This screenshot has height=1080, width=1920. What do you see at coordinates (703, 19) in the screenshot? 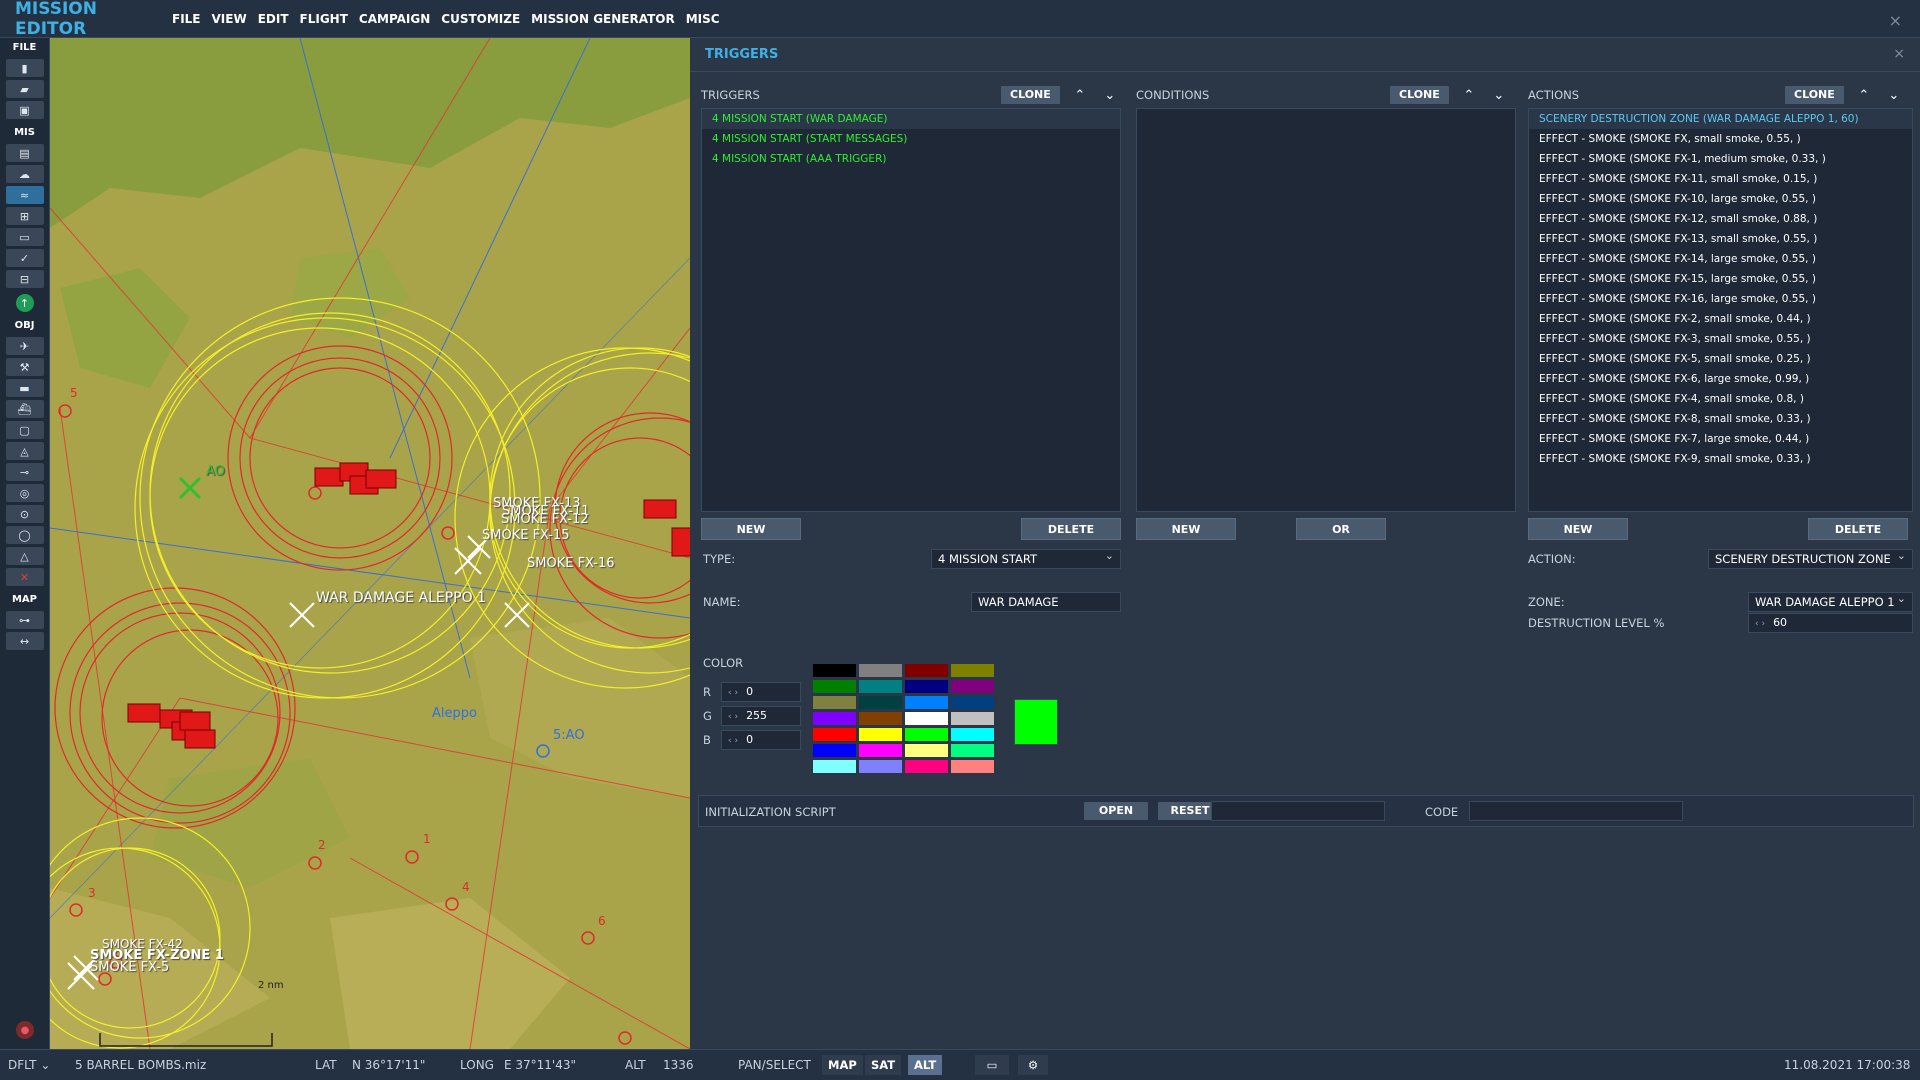
I see `menu-misc: MISC` at bounding box center [703, 19].